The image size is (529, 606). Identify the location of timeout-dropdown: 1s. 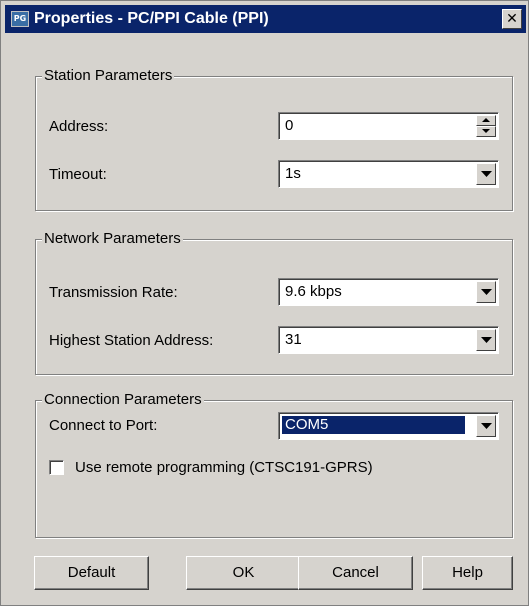
(388, 174).